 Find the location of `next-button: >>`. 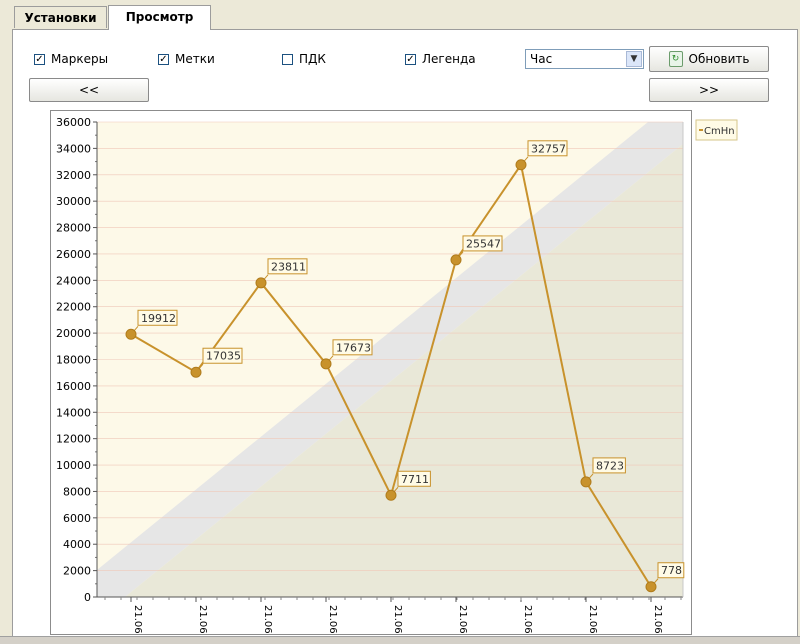

next-button: >> is located at coordinates (709, 90).